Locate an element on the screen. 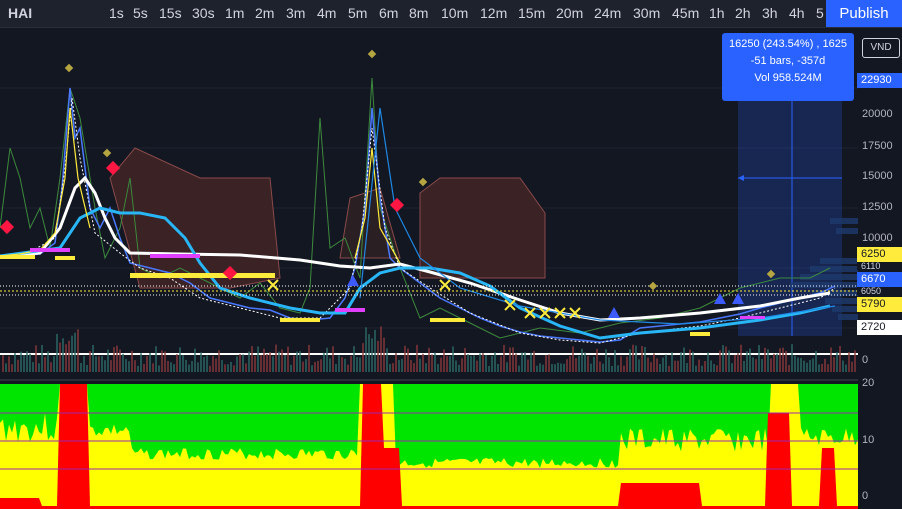 The image size is (902, 509). timeframe-8m: 8m is located at coordinates (418, 13).